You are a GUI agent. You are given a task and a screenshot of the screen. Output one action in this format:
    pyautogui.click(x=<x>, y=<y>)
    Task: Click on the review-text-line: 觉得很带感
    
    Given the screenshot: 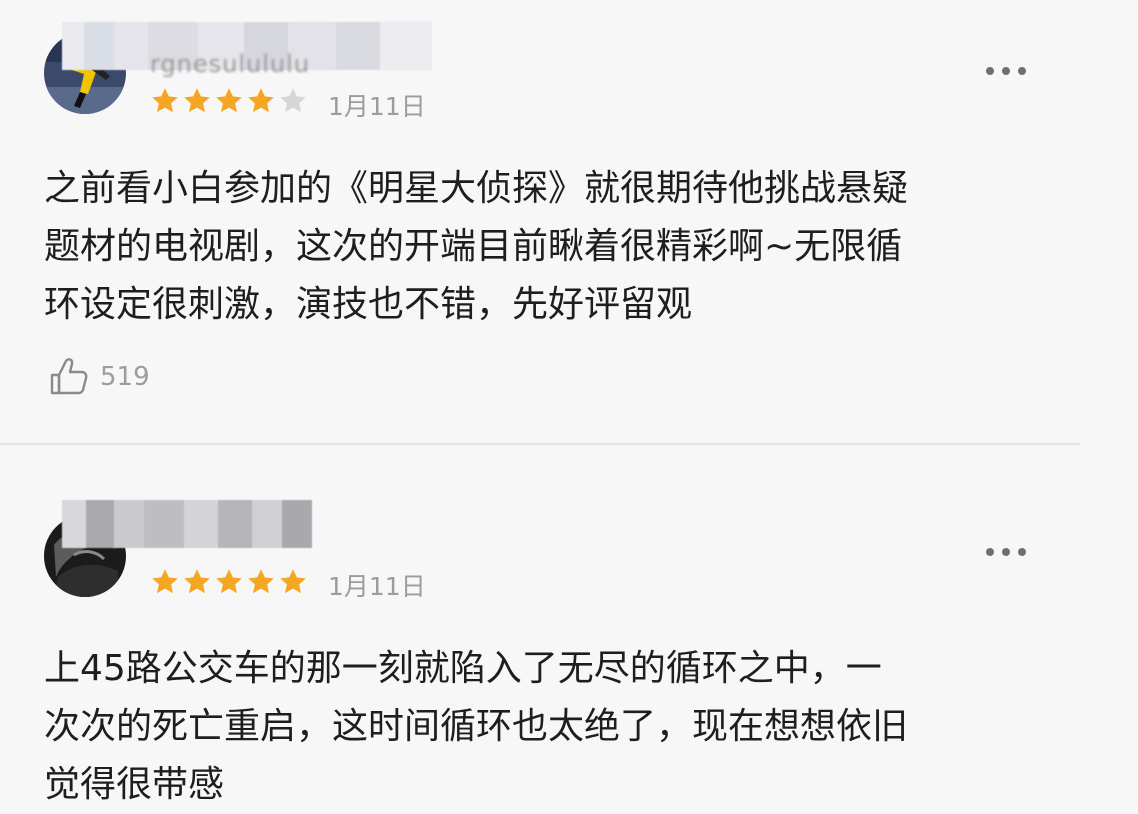 What is the action you would take?
    pyautogui.click(x=134, y=784)
    